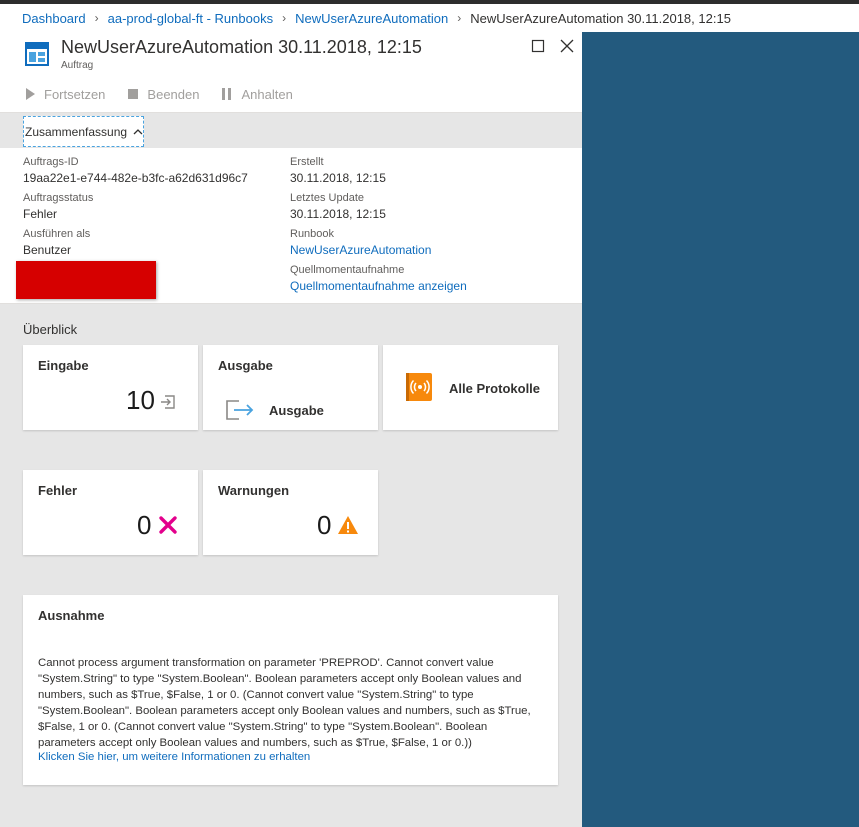  I want to click on errors-tile: Fehler 0, so click(110, 512).